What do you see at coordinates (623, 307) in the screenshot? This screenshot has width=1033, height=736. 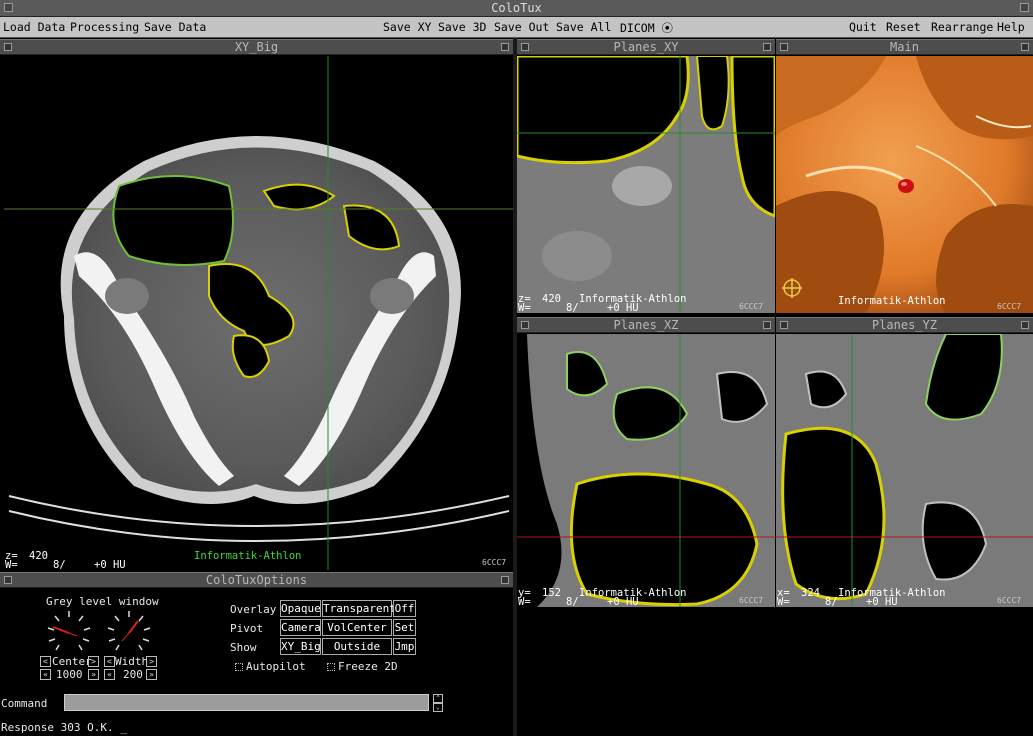 I see `planes-xy-hu: +0 HU` at bounding box center [623, 307].